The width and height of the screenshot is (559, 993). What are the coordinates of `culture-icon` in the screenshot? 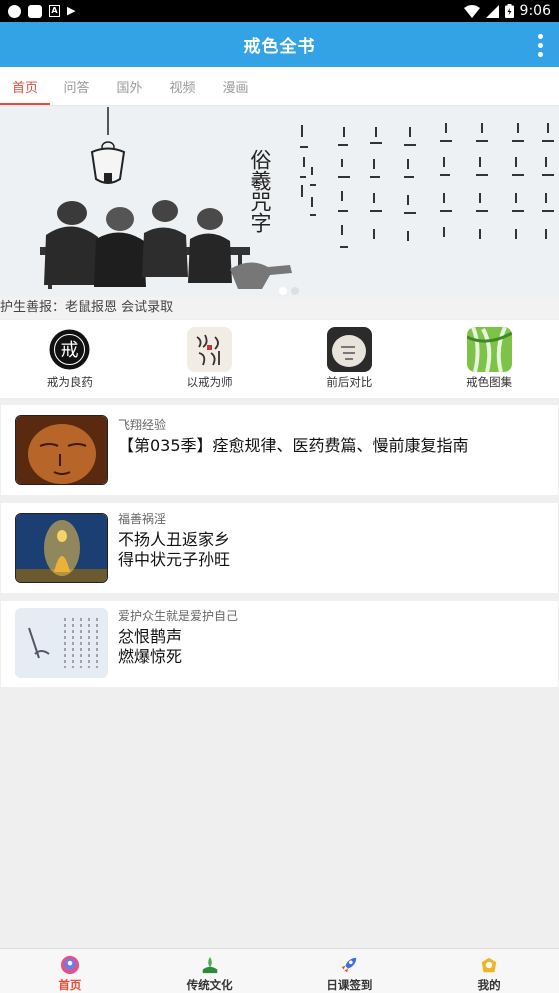 It's located at (209, 965).